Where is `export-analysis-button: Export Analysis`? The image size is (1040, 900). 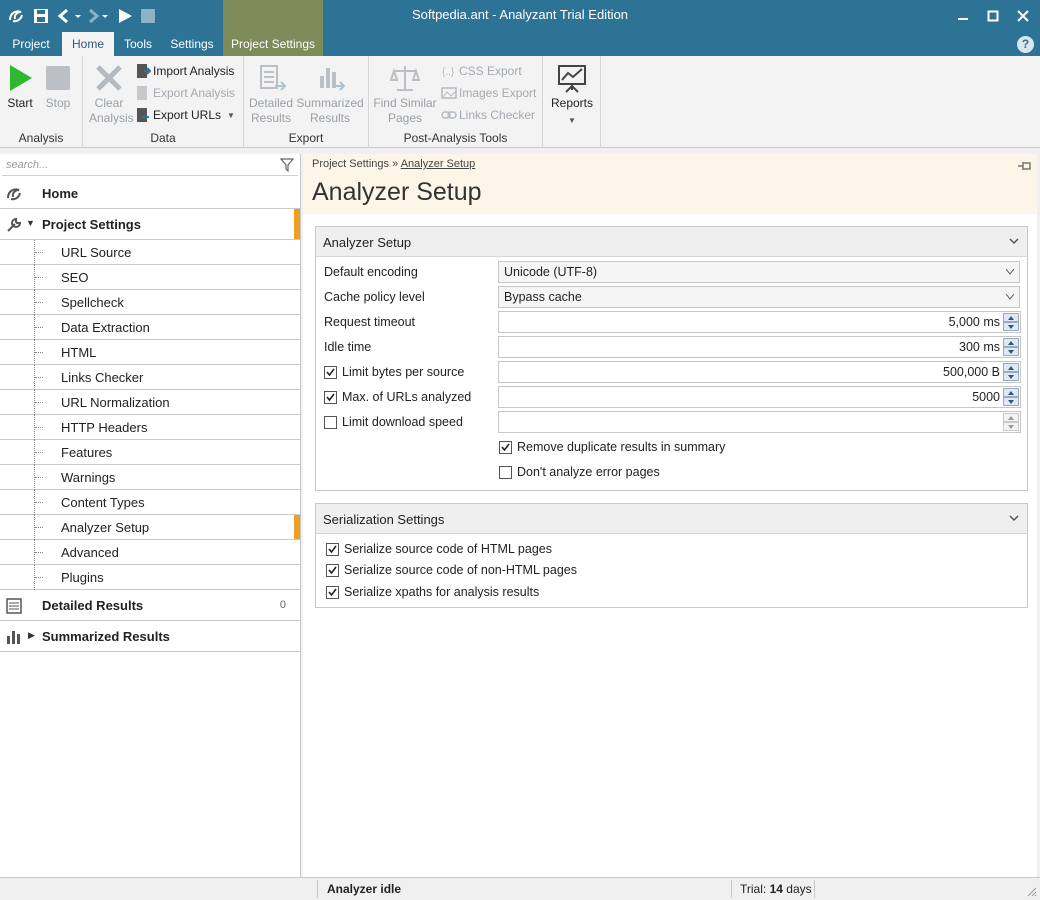
export-analysis-button: Export Analysis is located at coordinates (185, 93).